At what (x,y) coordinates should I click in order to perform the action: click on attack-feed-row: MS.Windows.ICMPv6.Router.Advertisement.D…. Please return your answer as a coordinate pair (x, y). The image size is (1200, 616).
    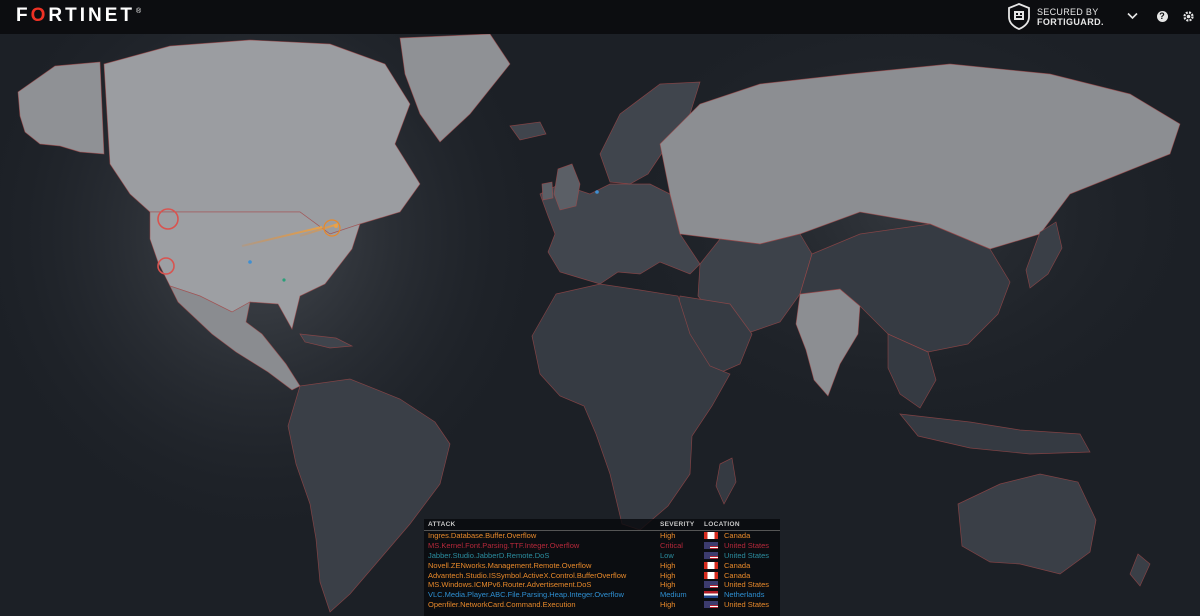
    Looking at the image, I should click on (602, 585).